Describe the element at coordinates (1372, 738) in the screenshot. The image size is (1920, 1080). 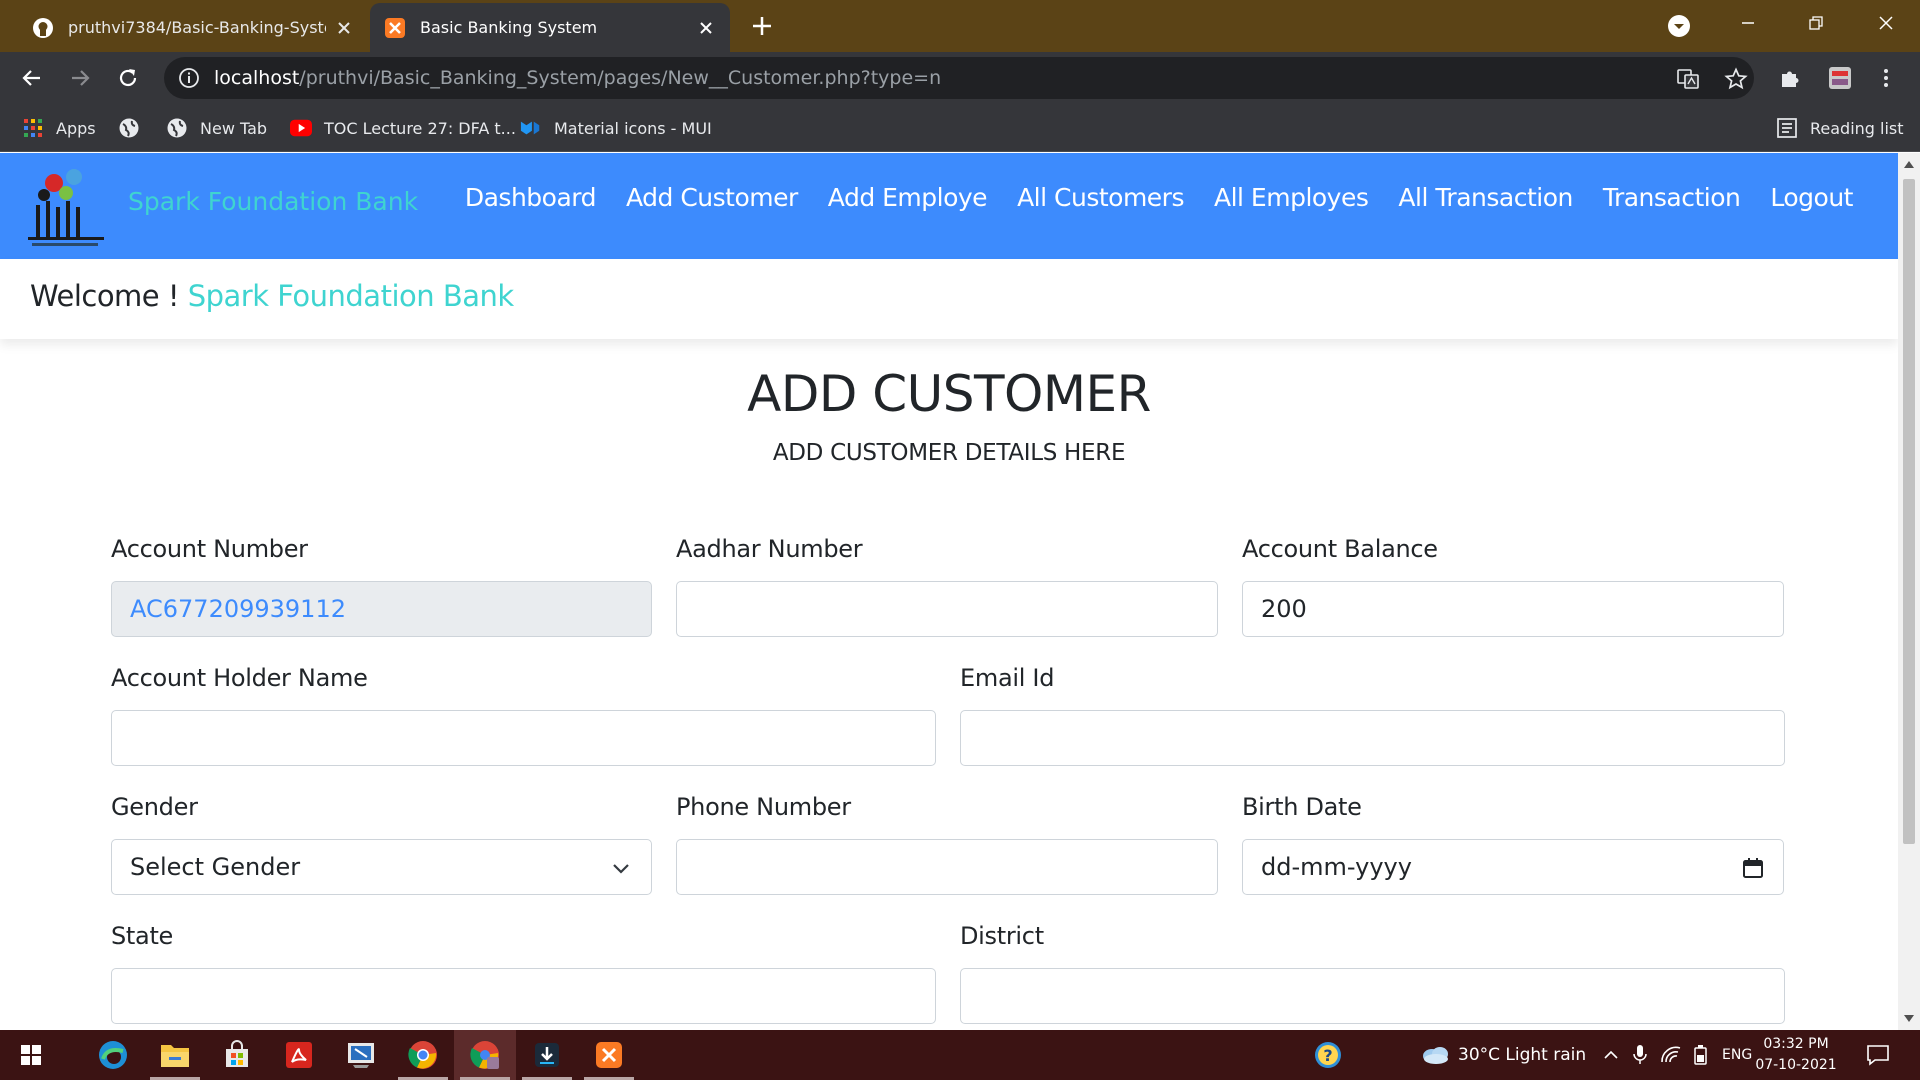
I see `email-field` at that location.